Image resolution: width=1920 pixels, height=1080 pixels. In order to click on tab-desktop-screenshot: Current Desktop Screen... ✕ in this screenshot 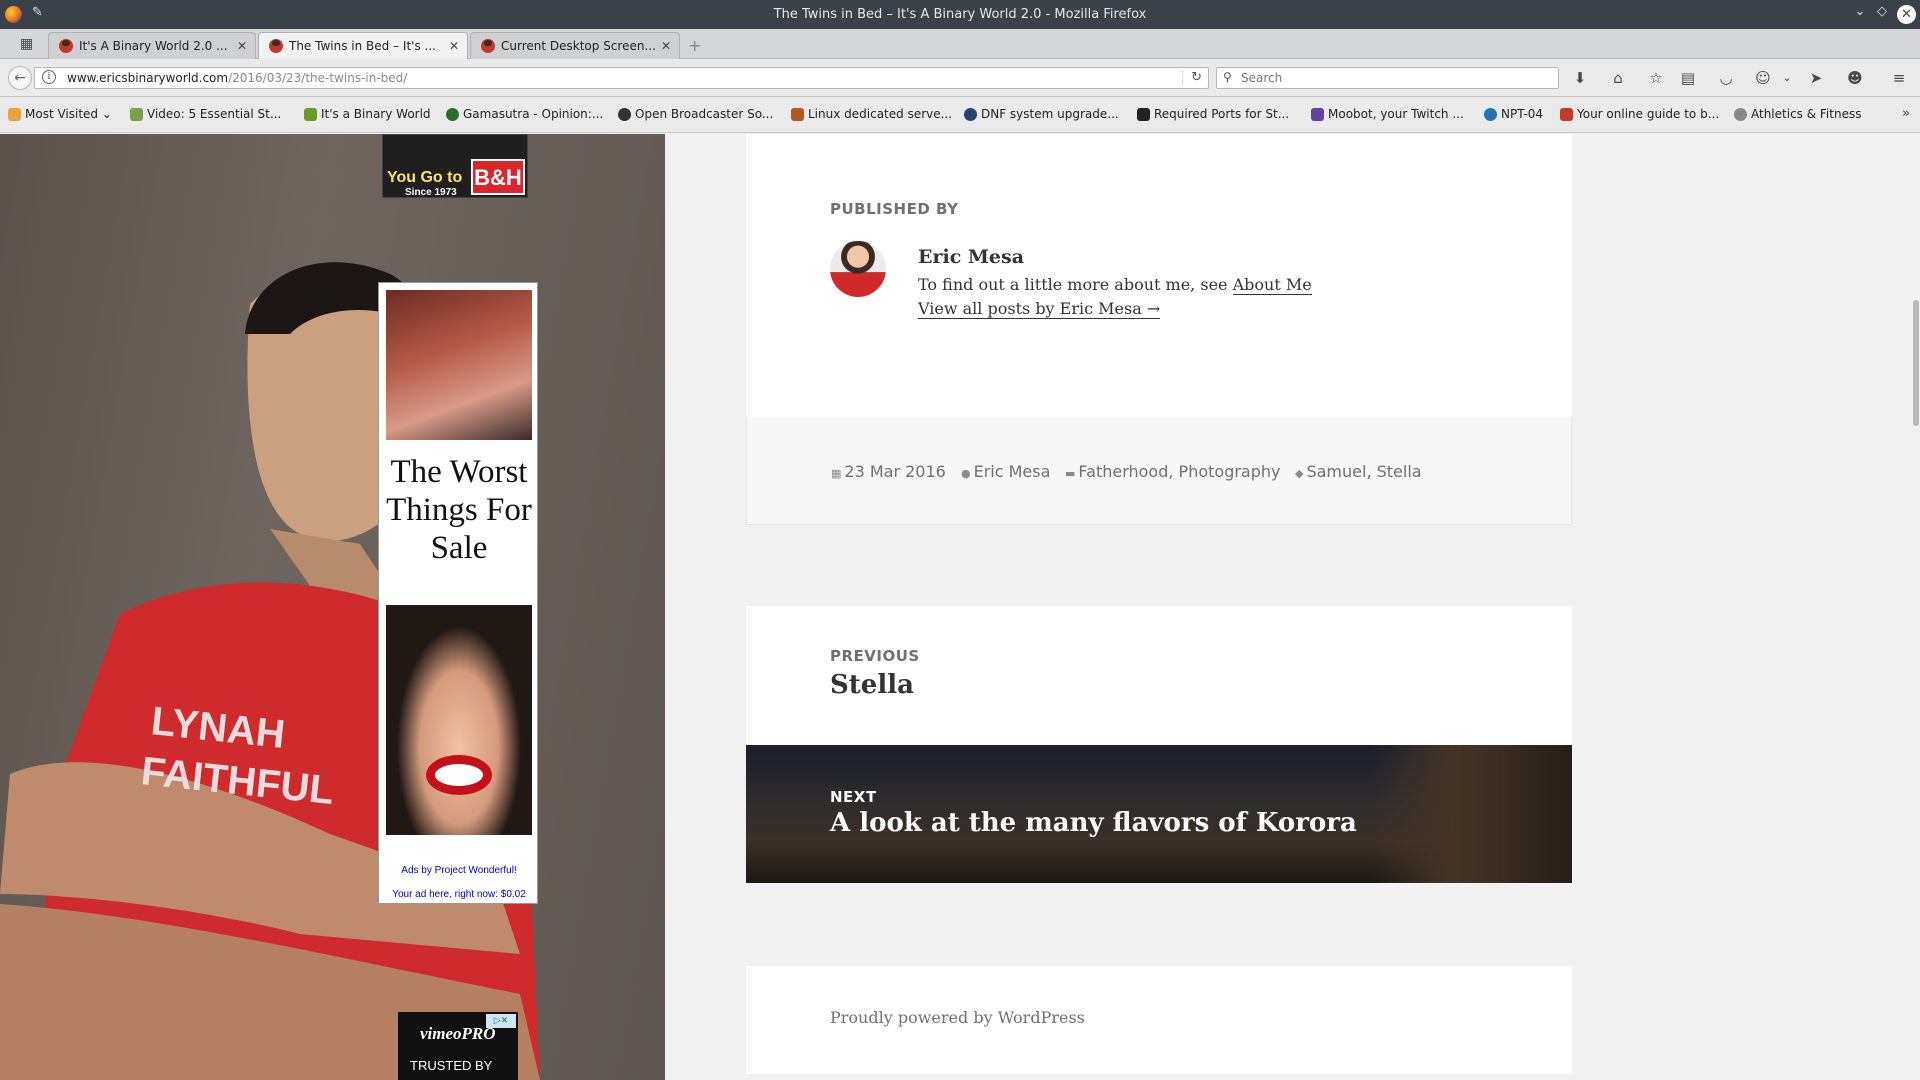, I will do `click(575, 45)`.